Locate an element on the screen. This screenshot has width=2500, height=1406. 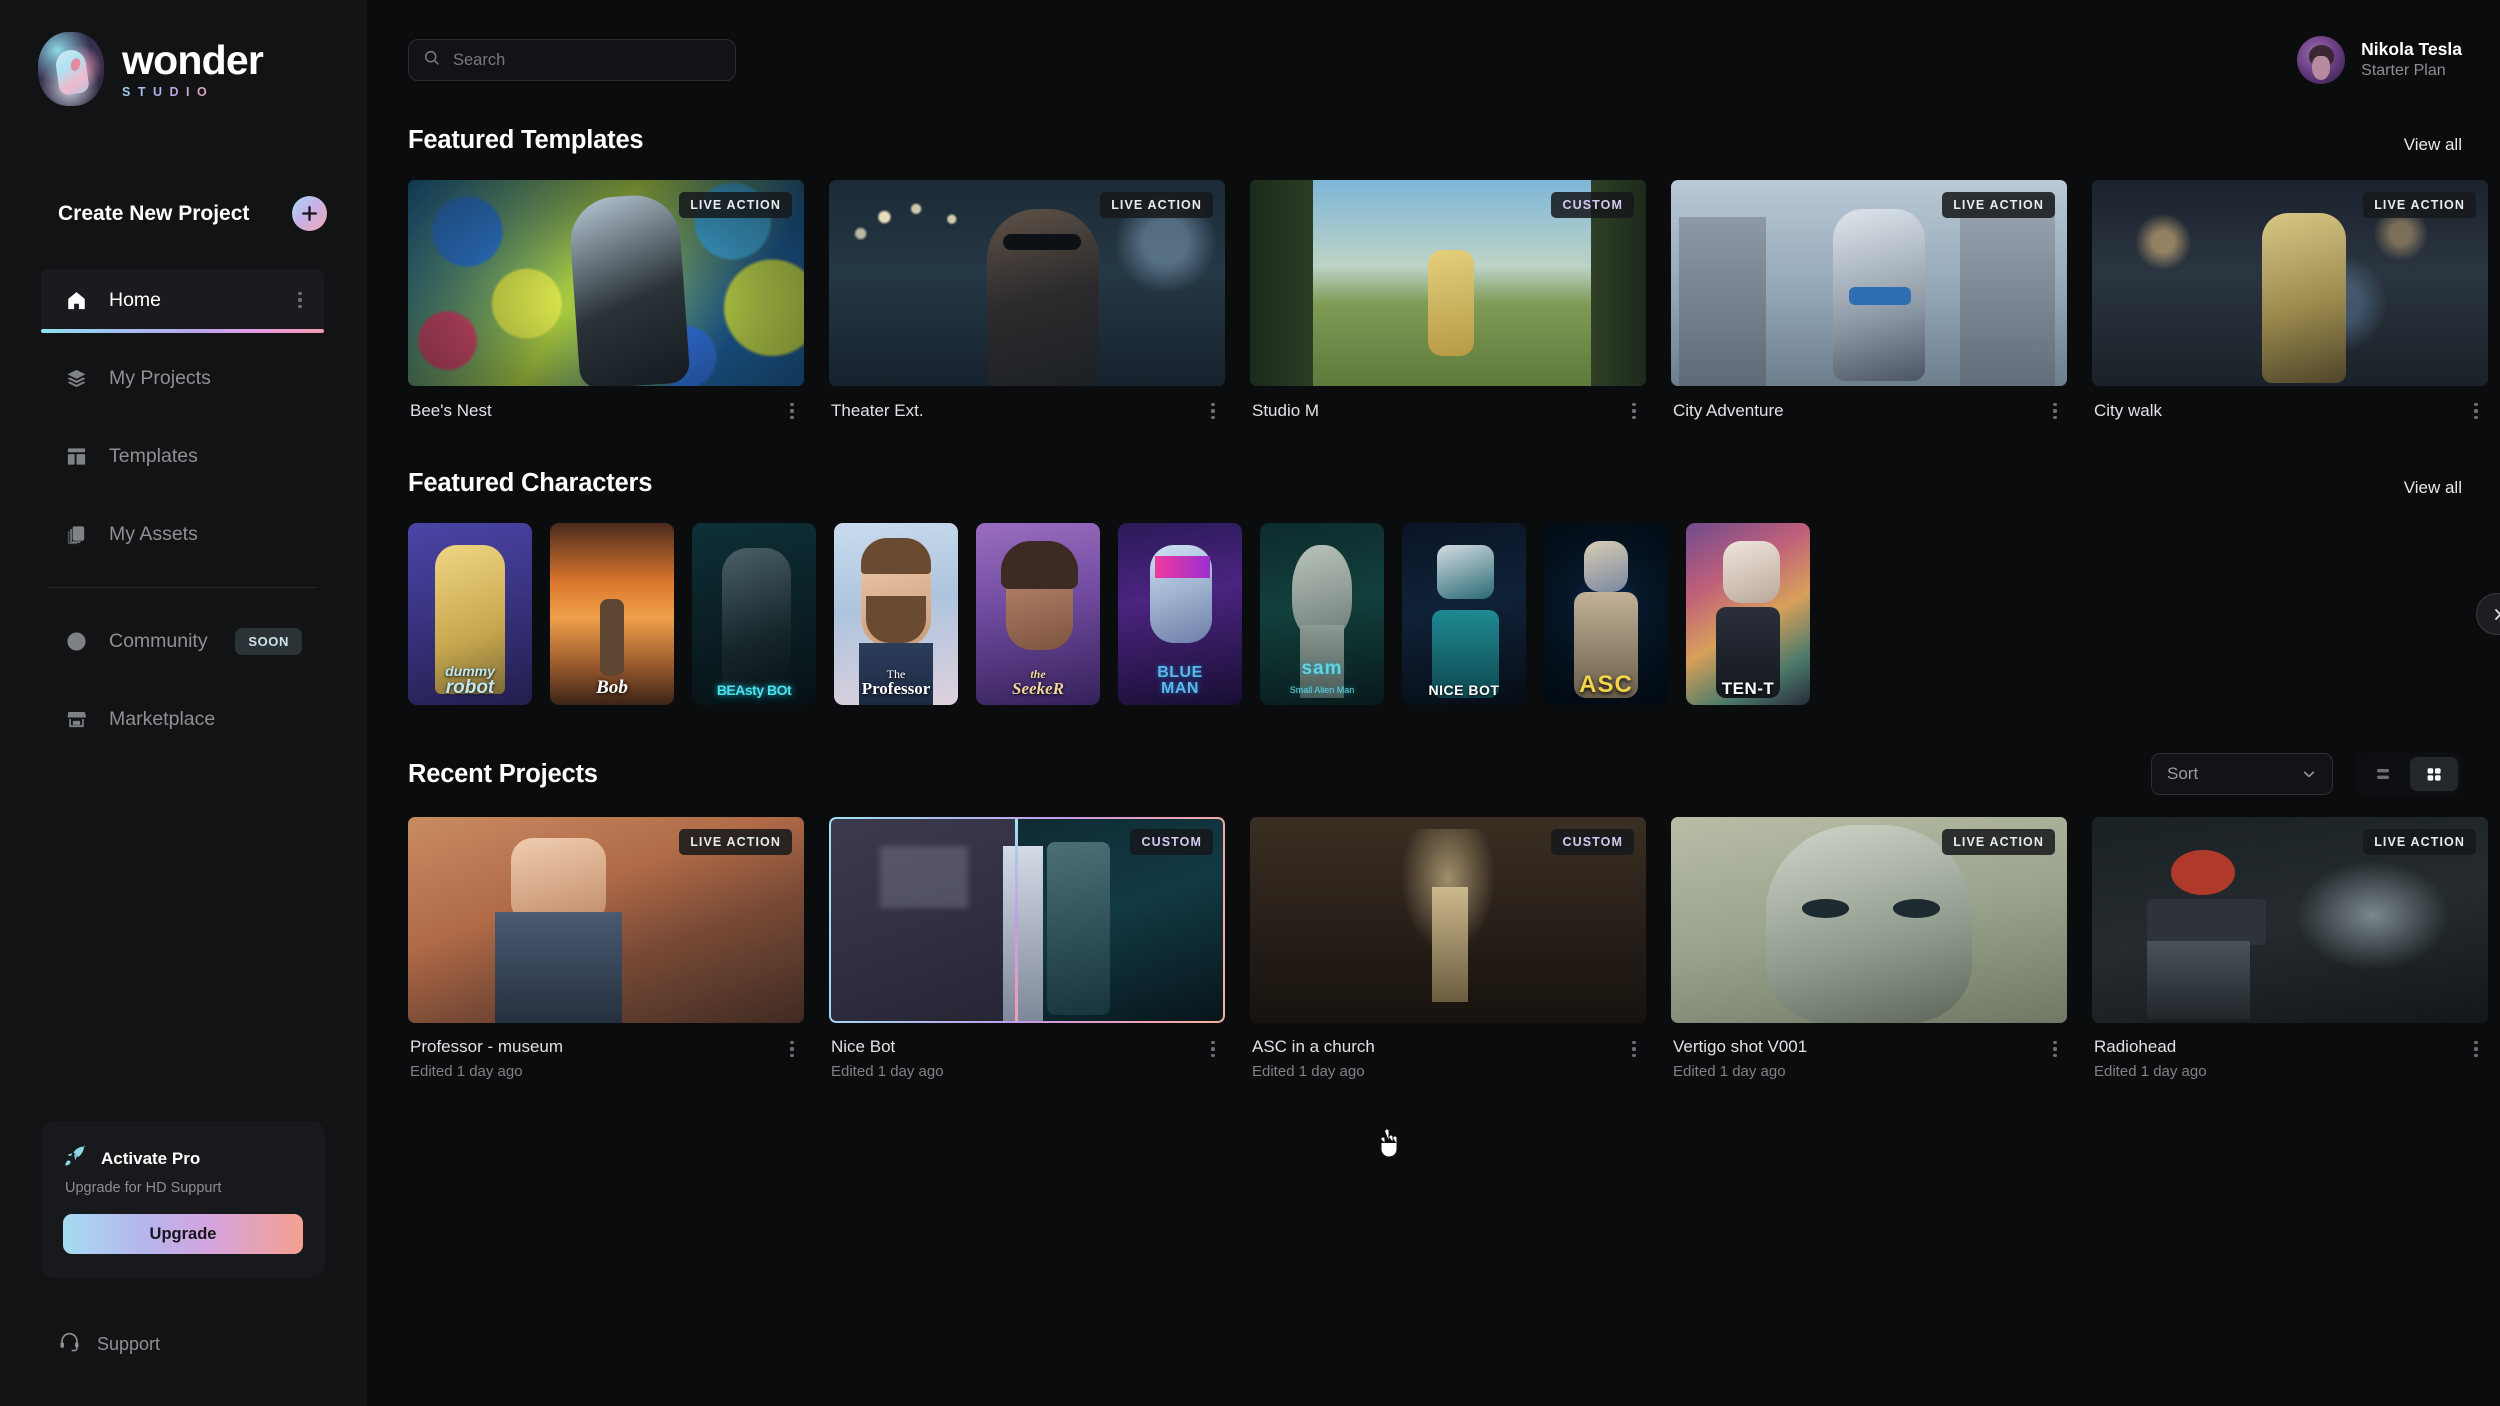
character-card: the SeekeR is located at coordinates (1038, 614).